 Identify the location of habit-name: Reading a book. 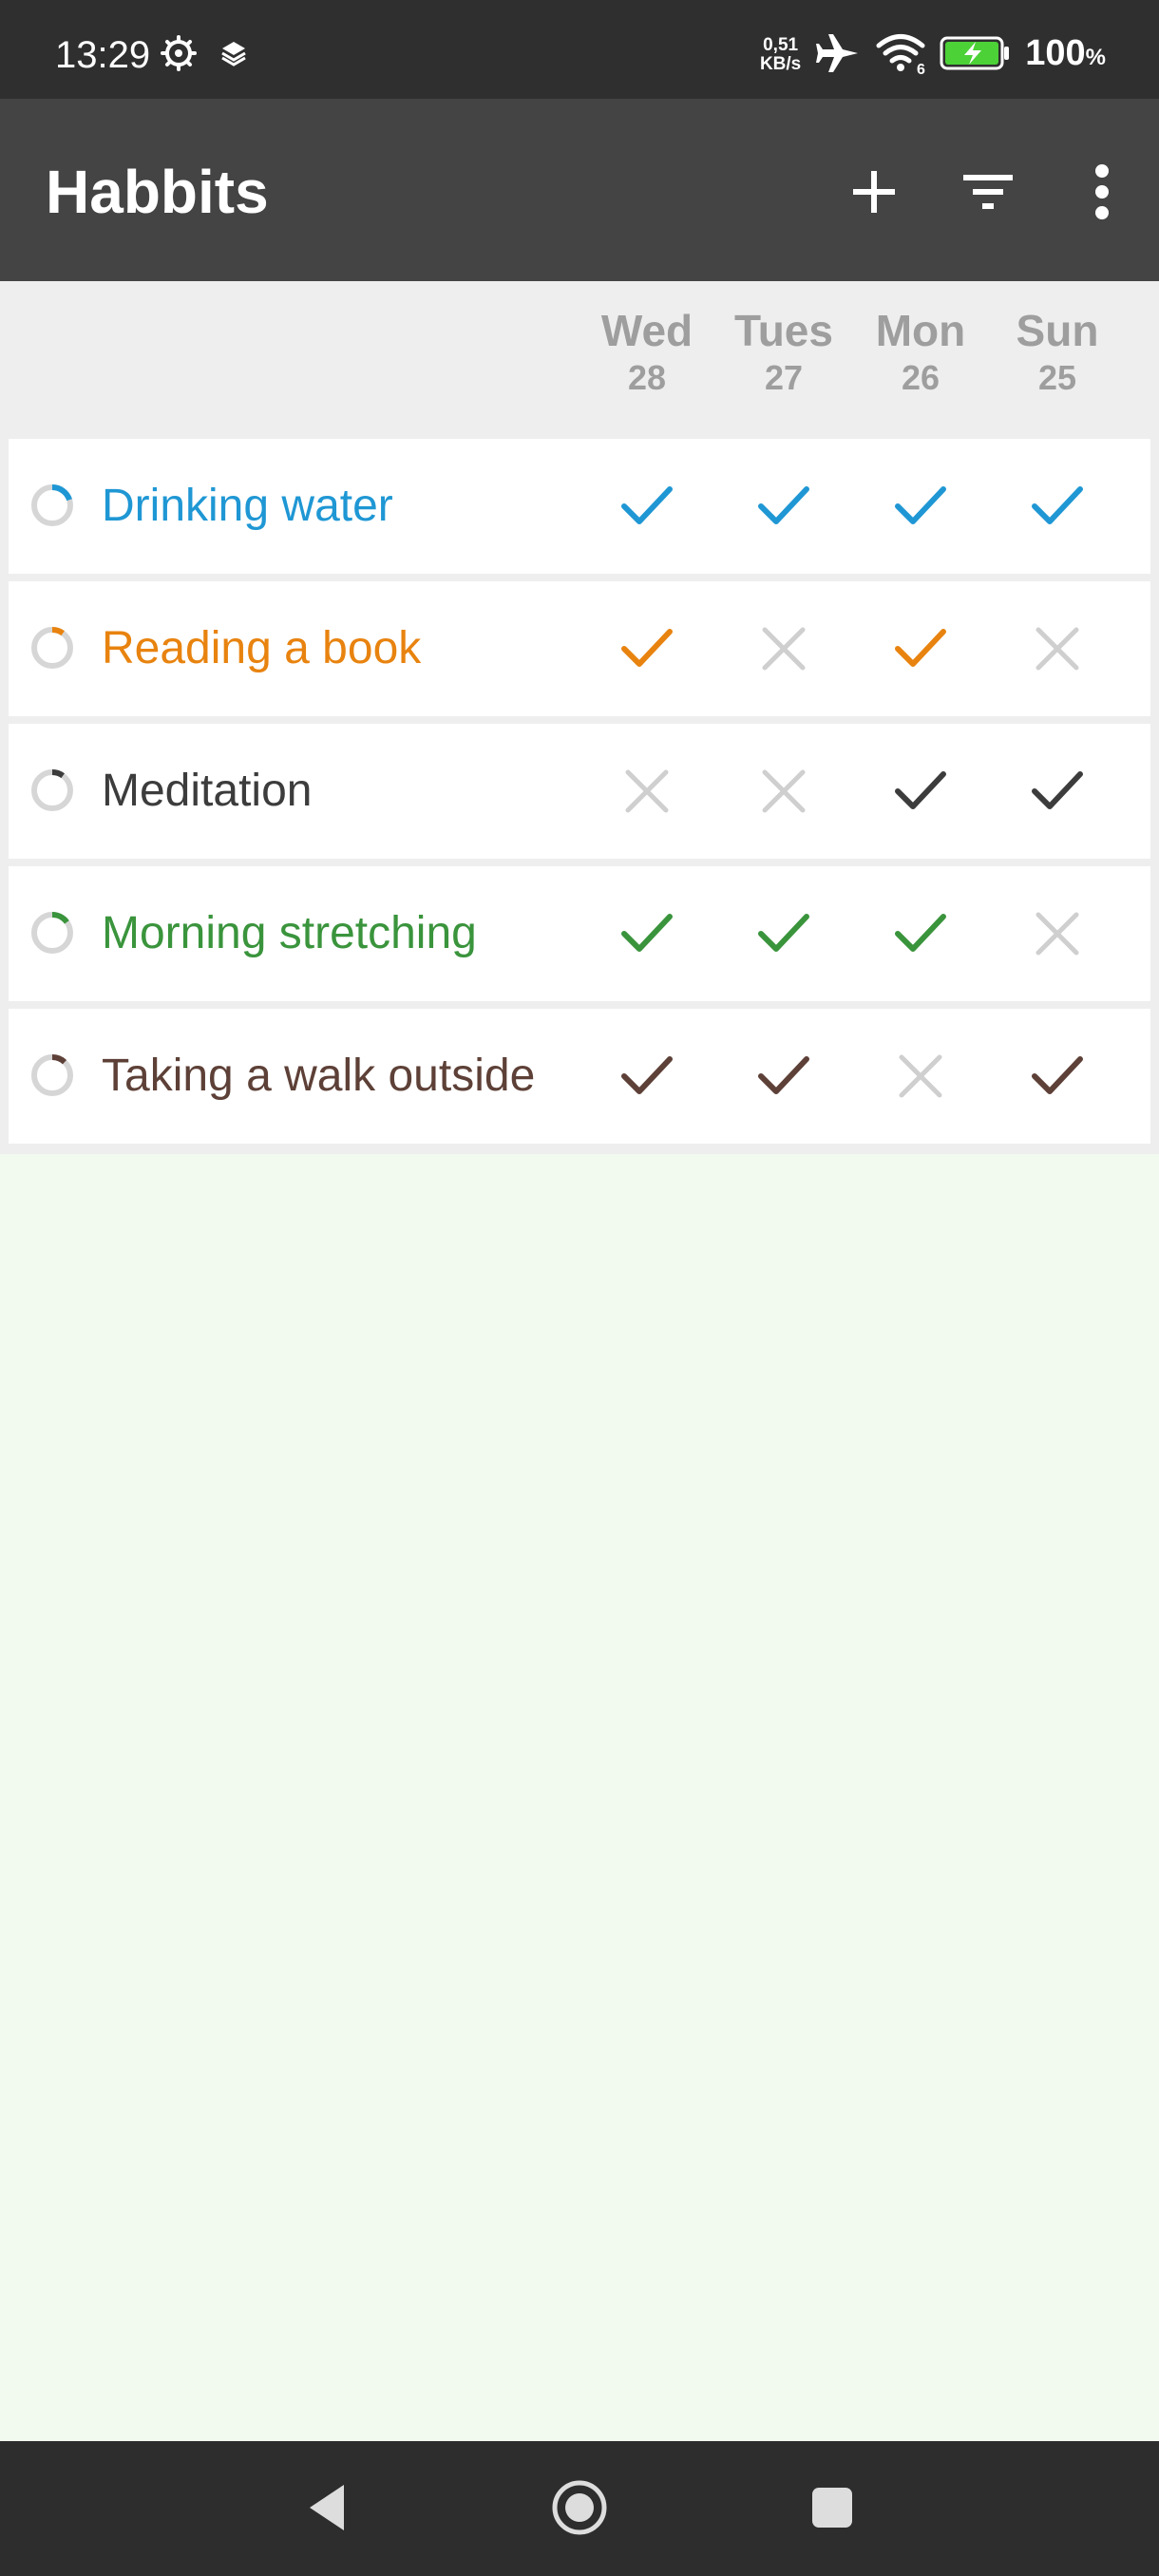
(262, 648).